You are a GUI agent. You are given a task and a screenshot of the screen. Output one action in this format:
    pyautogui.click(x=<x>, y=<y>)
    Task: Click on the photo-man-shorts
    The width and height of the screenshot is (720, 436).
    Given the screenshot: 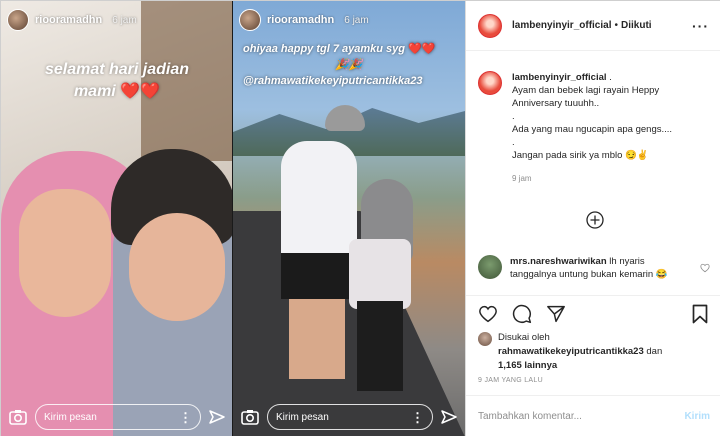 What is the action you would take?
    pyautogui.click(x=317, y=276)
    